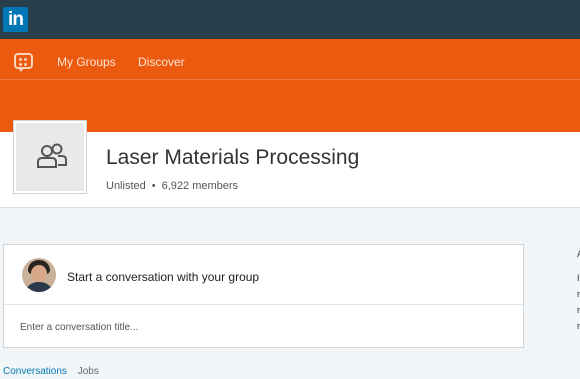  I want to click on card-divider, so click(263, 304).